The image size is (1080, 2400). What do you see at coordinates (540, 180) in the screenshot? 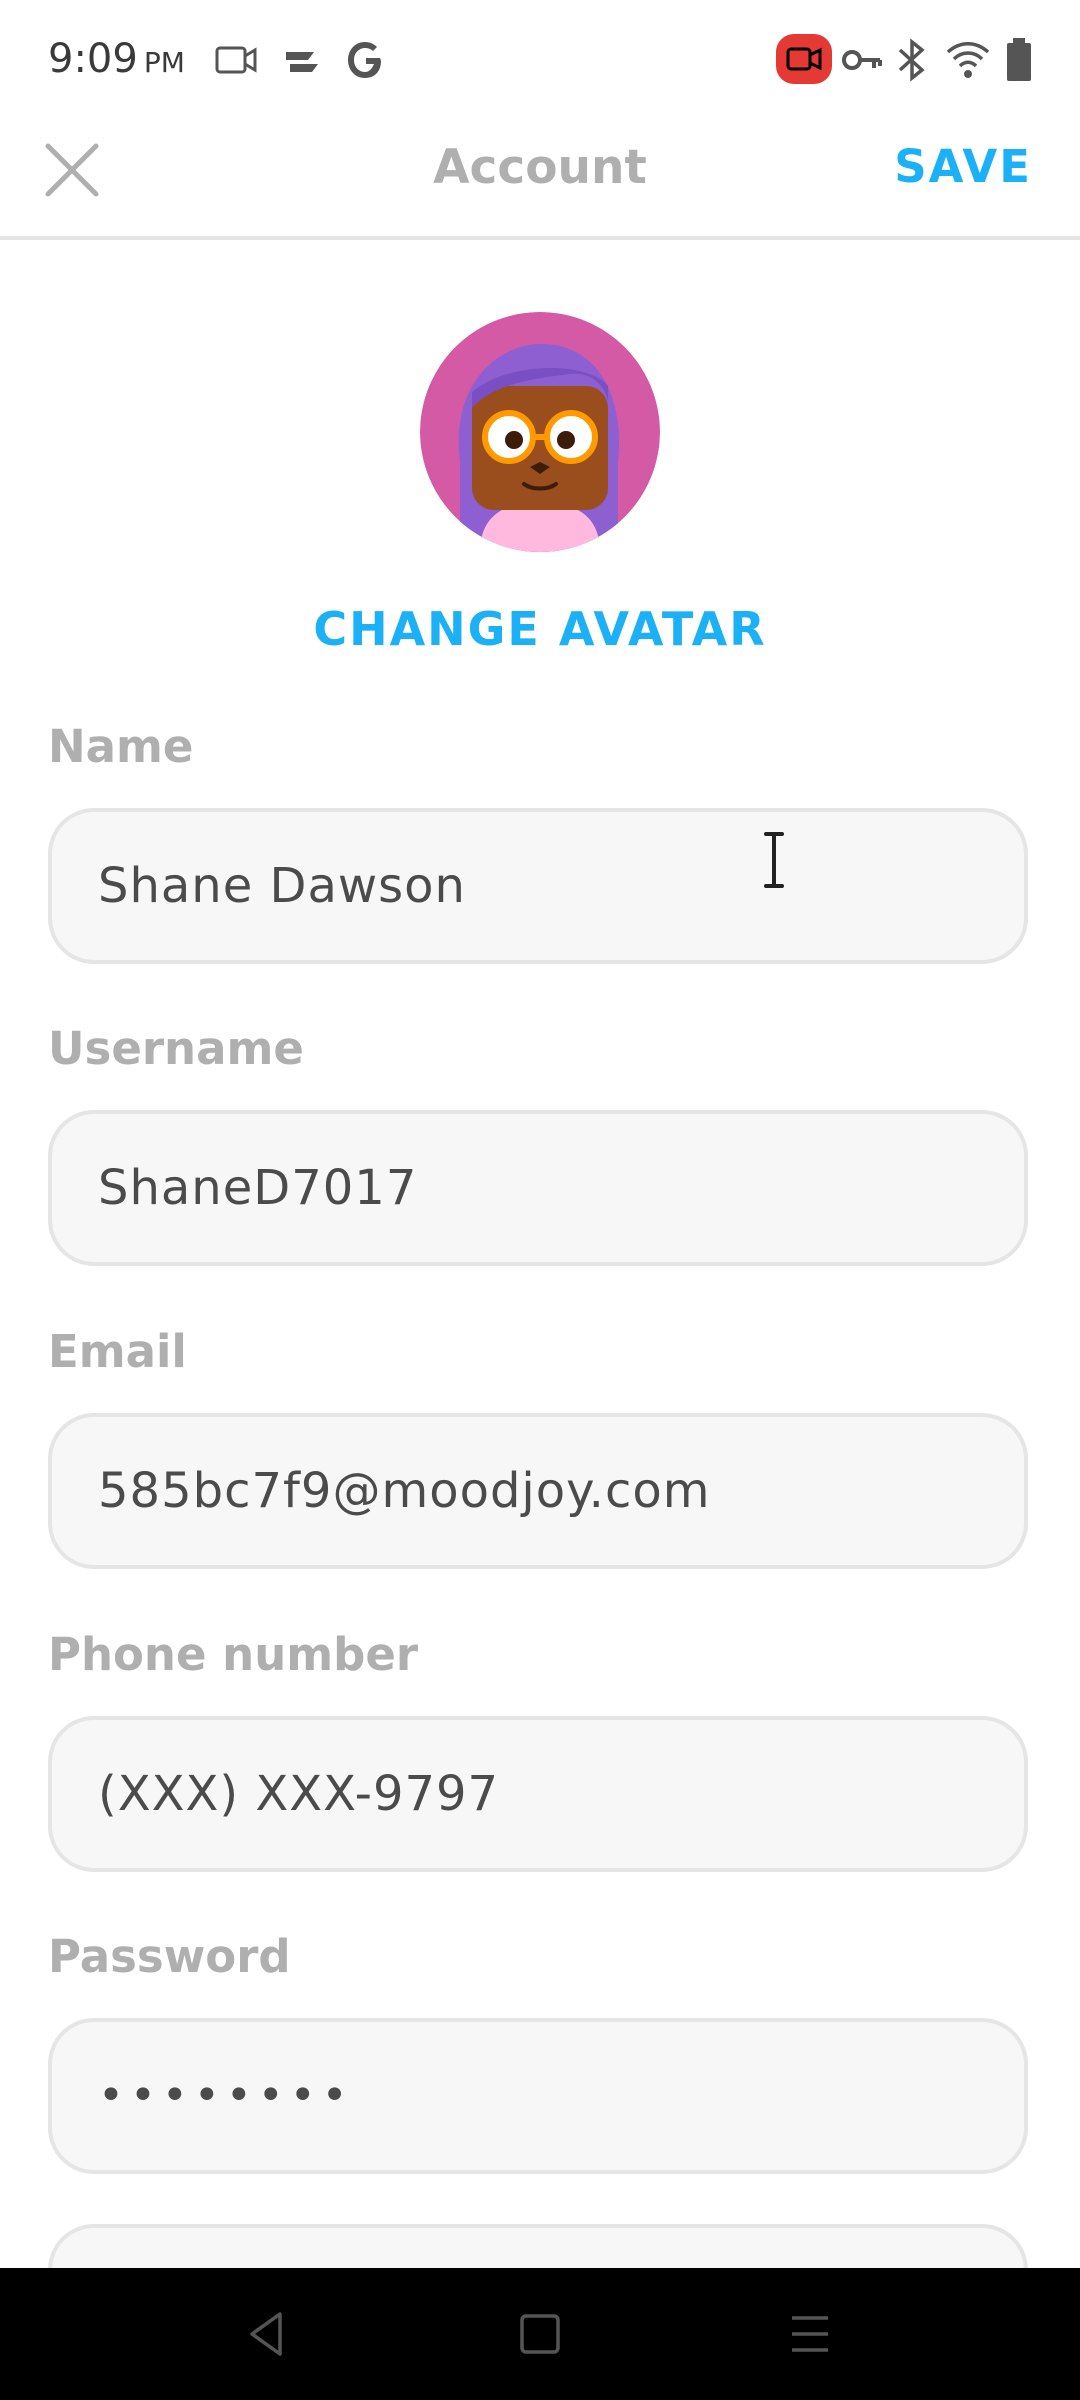
I see `app-header: Account SAVE` at bounding box center [540, 180].